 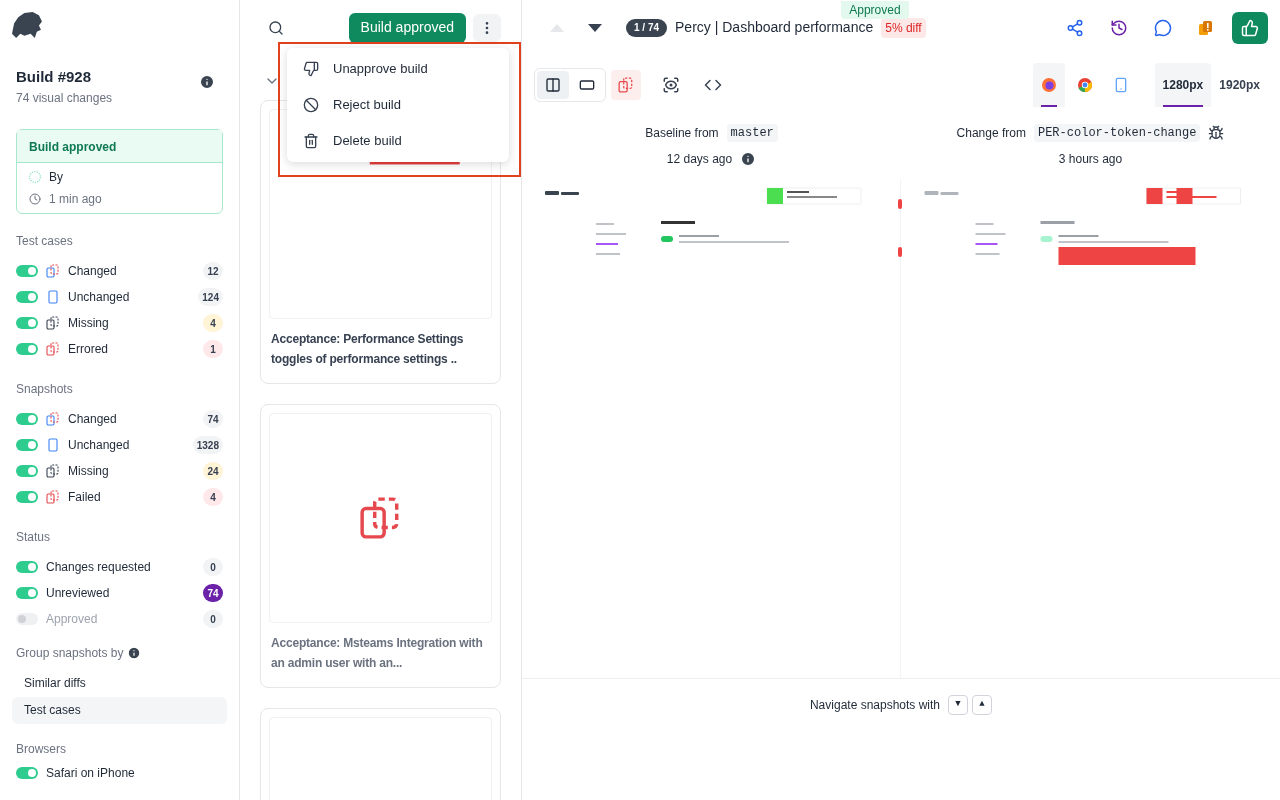 What do you see at coordinates (34, 537) in the screenshot?
I see `section-heading: Status` at bounding box center [34, 537].